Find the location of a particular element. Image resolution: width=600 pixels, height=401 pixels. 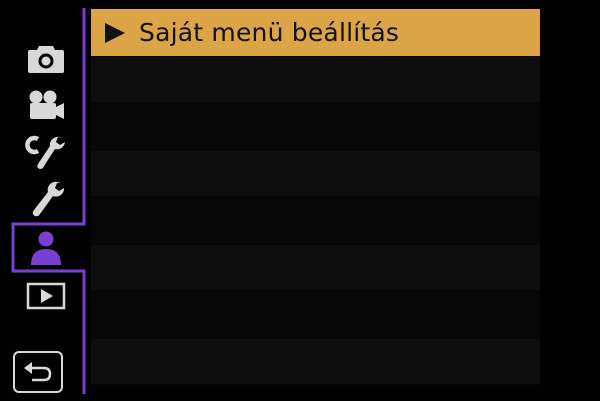

tab-camera is located at coordinates (46, 58).